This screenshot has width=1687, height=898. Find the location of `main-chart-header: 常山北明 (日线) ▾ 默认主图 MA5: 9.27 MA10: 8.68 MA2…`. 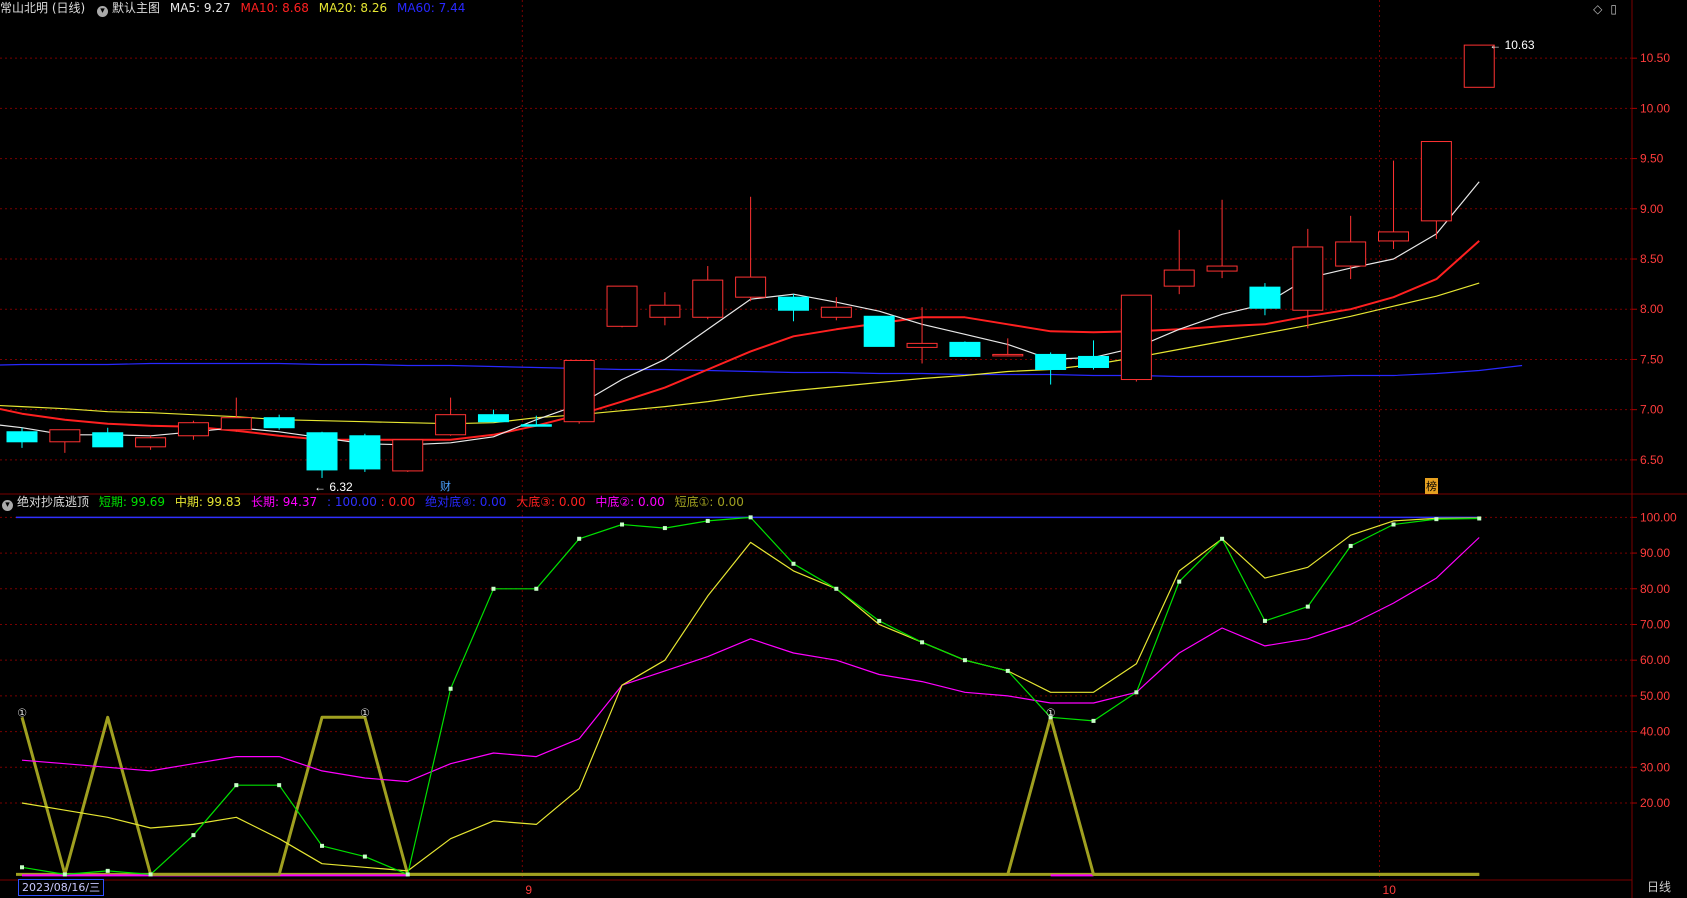

main-chart-header: 常山北明 (日线) ▾ 默认主图 MA5: 9.27 MA10: 8.68 MA2… is located at coordinates (235, 8).